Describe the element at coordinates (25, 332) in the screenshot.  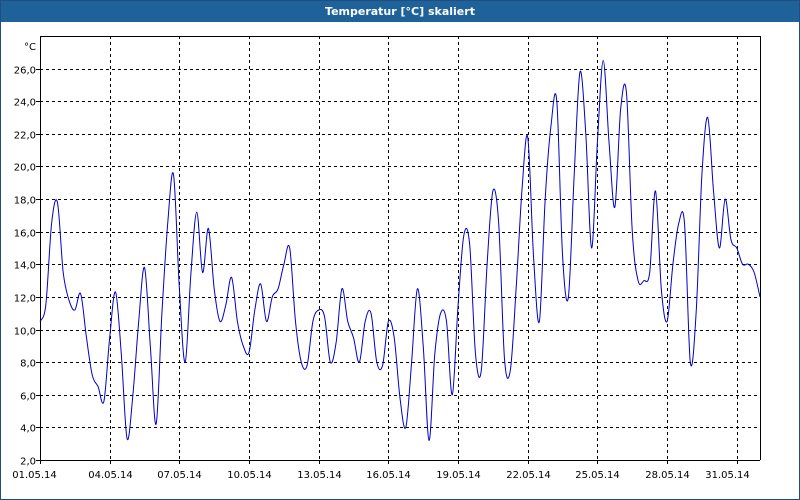
I see `y-tick-label: 10,0` at that location.